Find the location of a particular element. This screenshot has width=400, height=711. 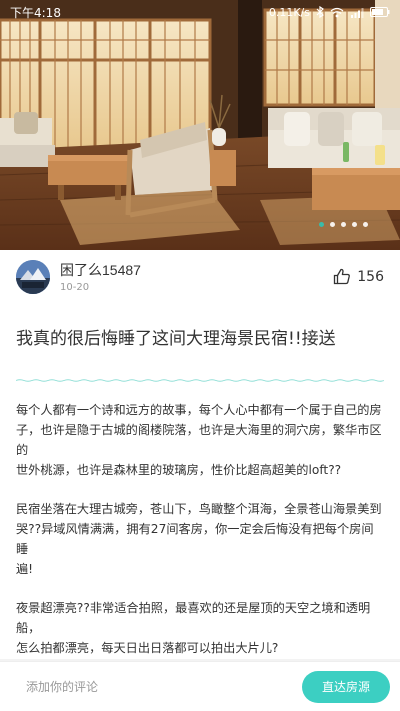

title-divider is located at coordinates (200, 380).